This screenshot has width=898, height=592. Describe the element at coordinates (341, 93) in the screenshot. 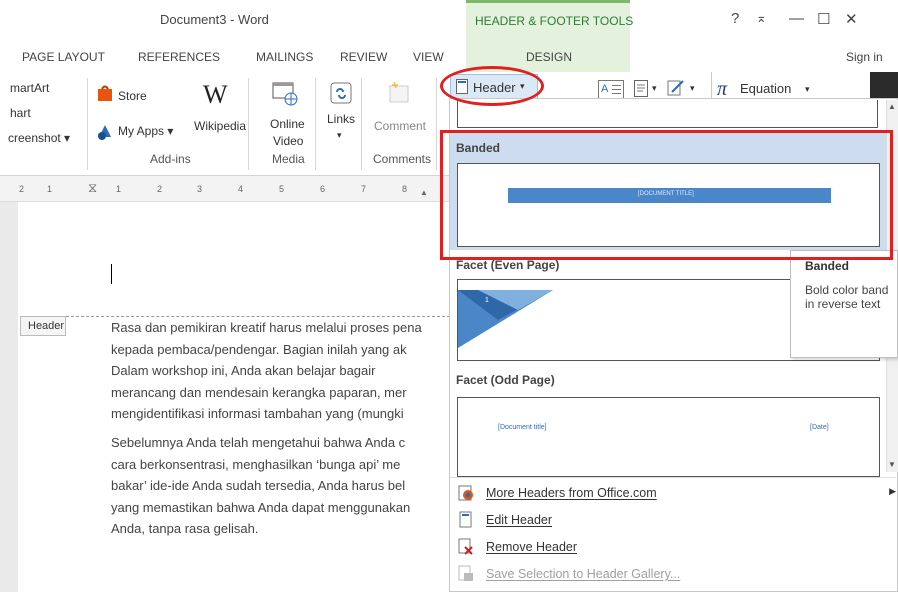

I see `links-icon` at that location.